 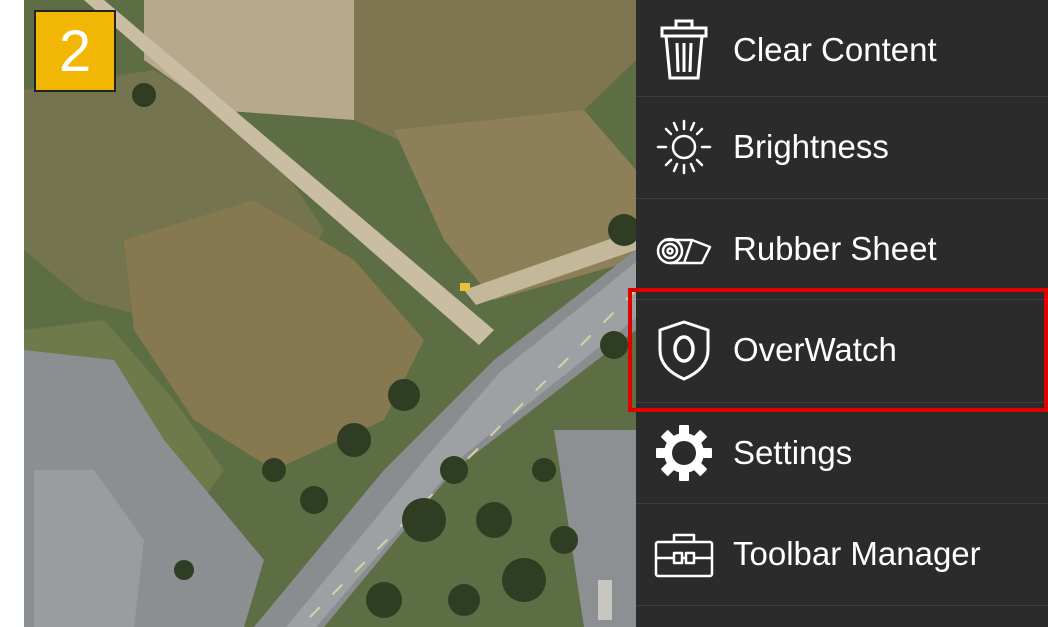 What do you see at coordinates (793, 452) in the screenshot?
I see `menu-item-label: Settings` at bounding box center [793, 452].